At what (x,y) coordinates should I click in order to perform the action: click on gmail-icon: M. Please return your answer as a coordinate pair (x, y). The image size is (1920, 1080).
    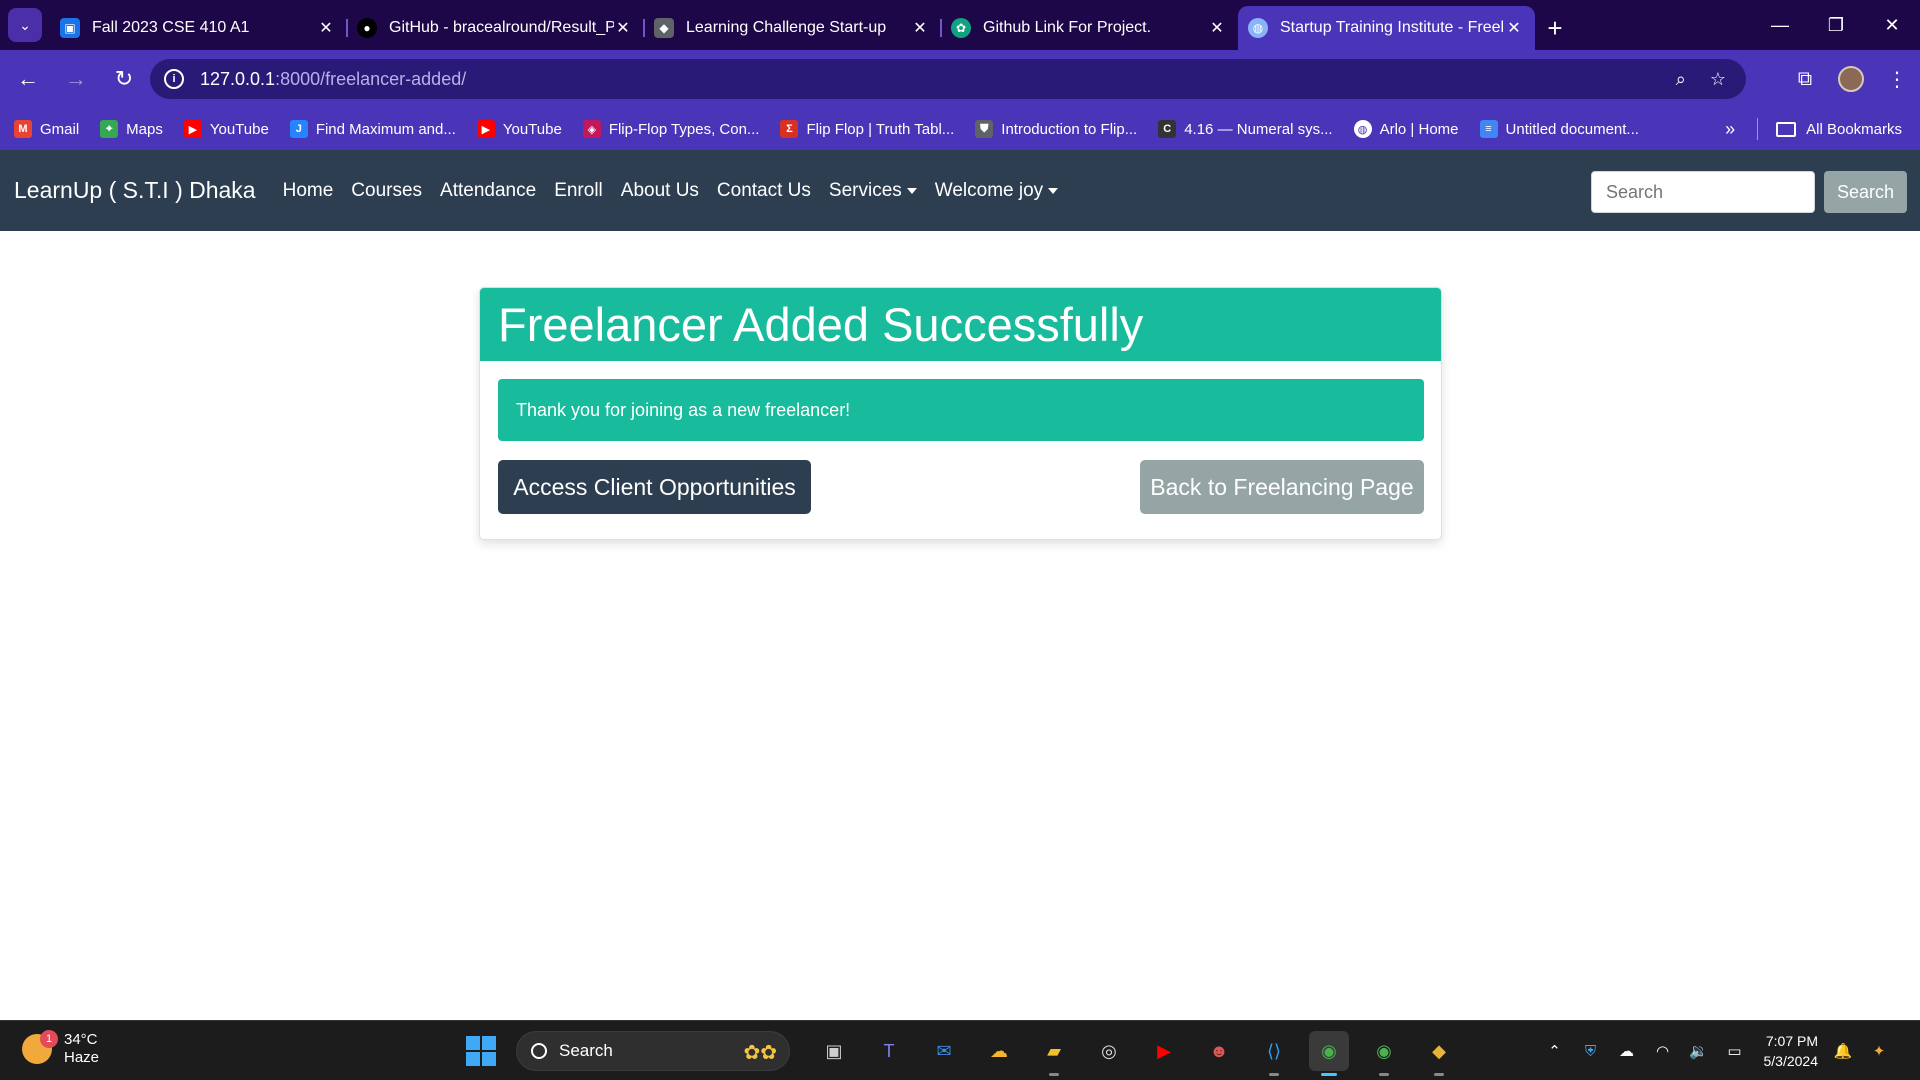
    Looking at the image, I should click on (23, 129).